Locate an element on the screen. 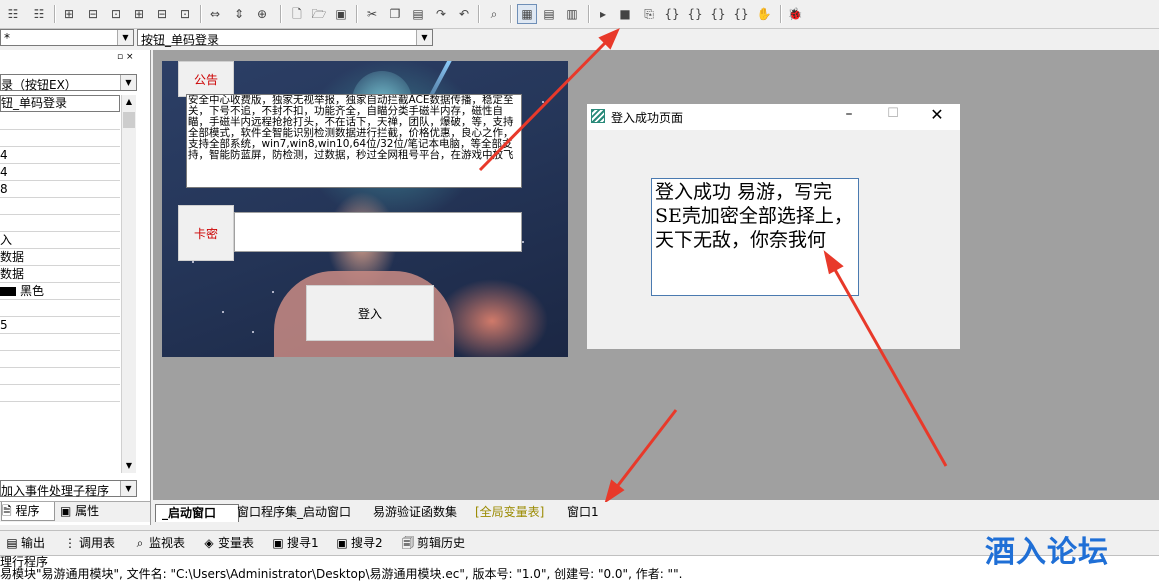  tab-window-assembly: 窗口程序集_启动窗口 is located at coordinates (294, 512).